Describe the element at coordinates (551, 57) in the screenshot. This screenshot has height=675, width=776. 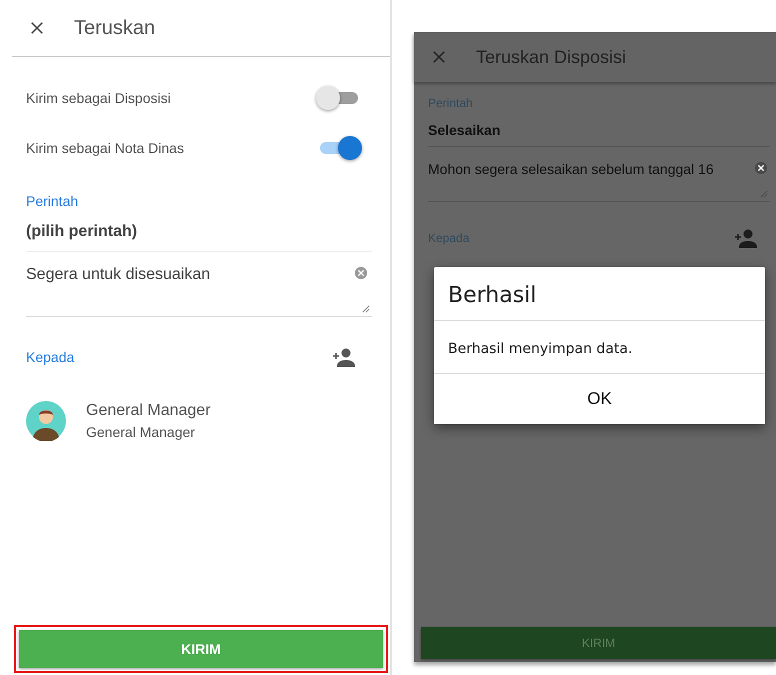
I see `screen-title: Teruskan Disposisi` at that location.